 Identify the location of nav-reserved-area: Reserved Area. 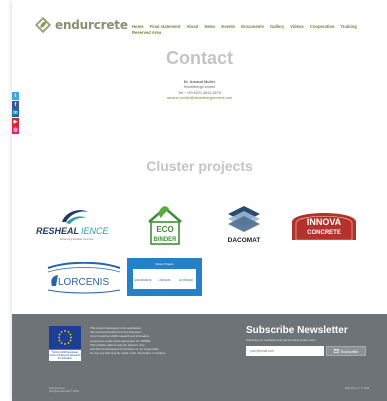
(146, 32).